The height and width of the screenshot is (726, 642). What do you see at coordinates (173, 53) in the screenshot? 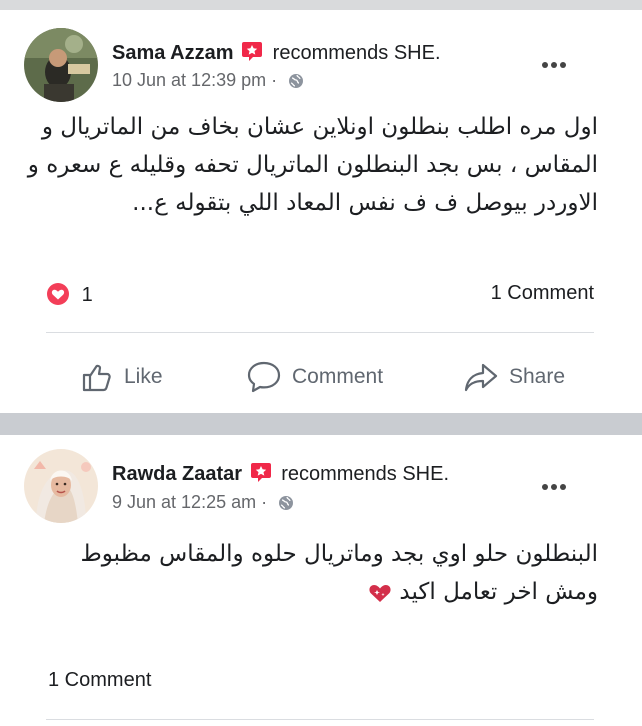
I see `author-name: Sama Azzam` at bounding box center [173, 53].